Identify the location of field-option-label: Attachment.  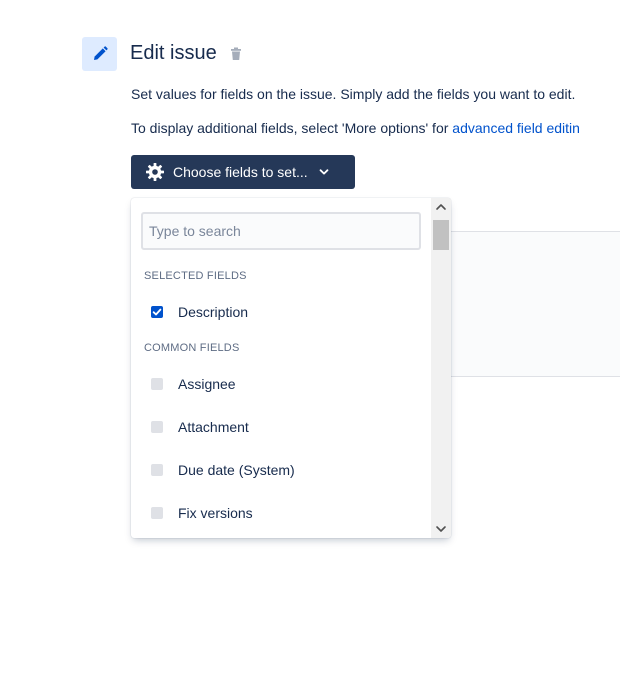
(213, 427).